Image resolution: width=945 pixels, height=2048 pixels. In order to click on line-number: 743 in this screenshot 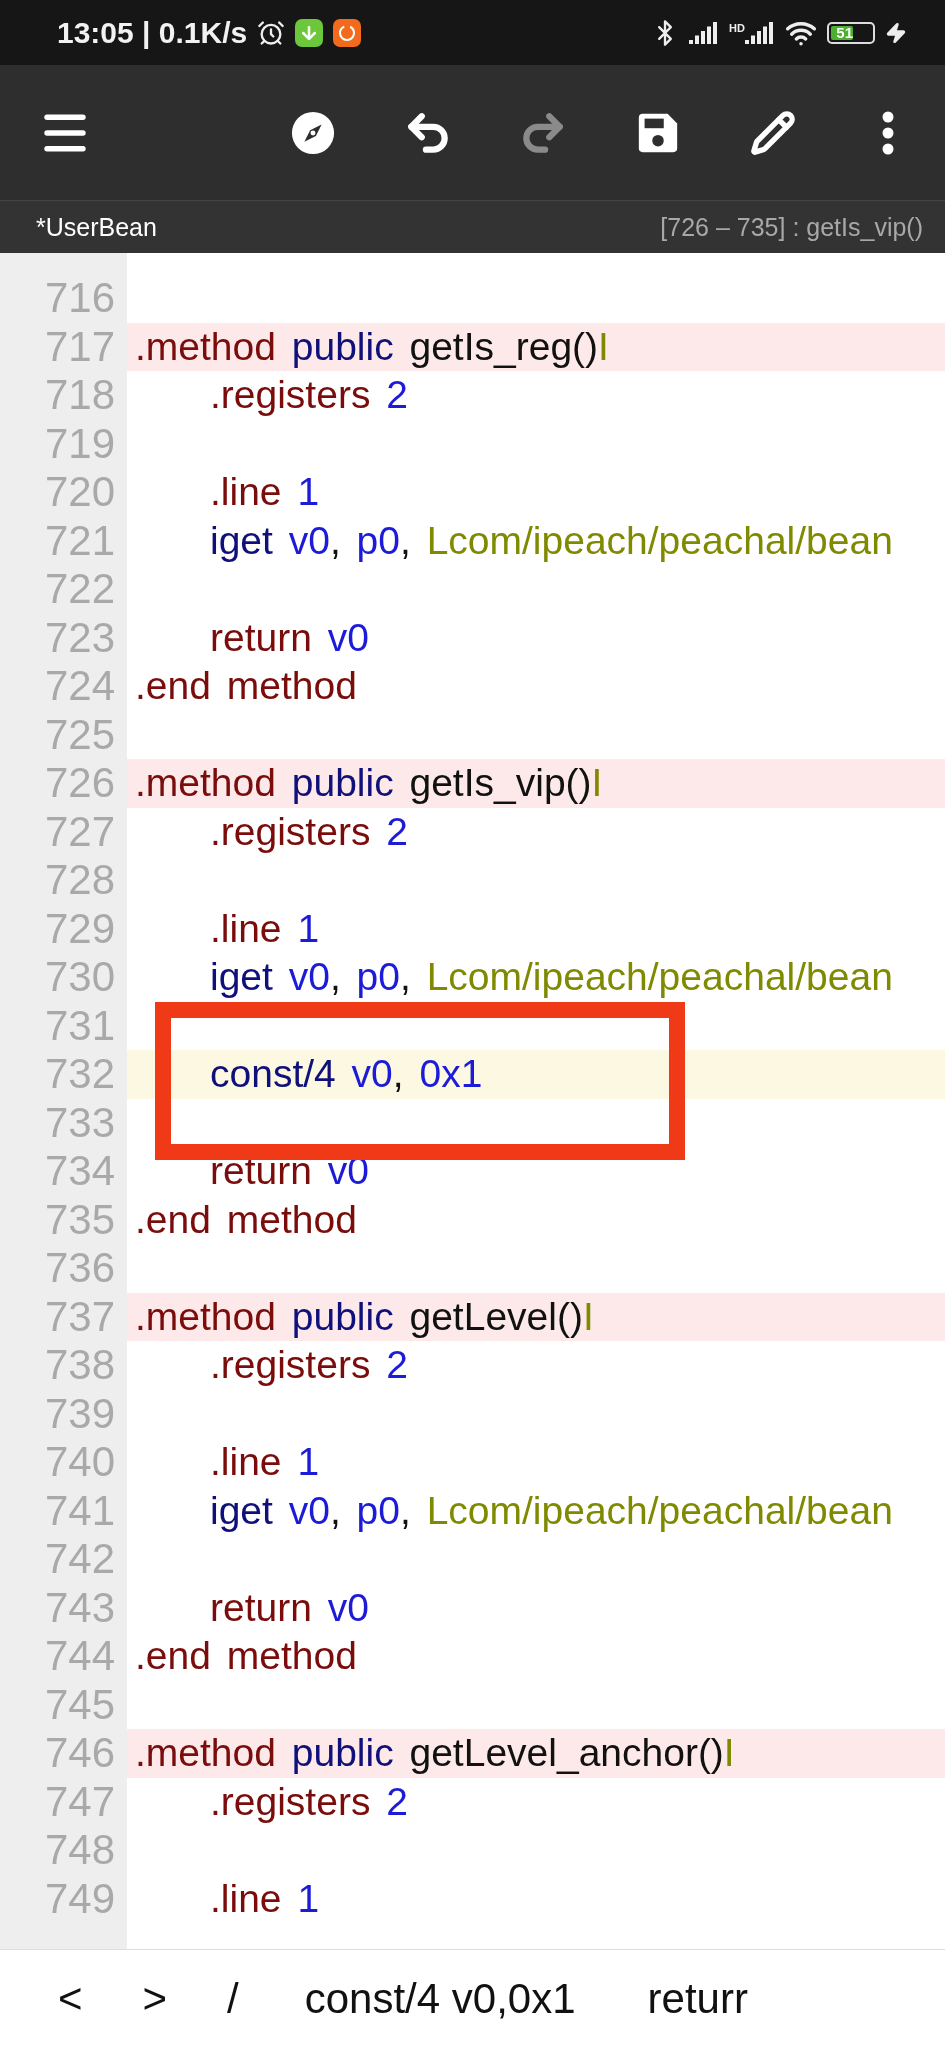, I will do `click(79, 1607)`.